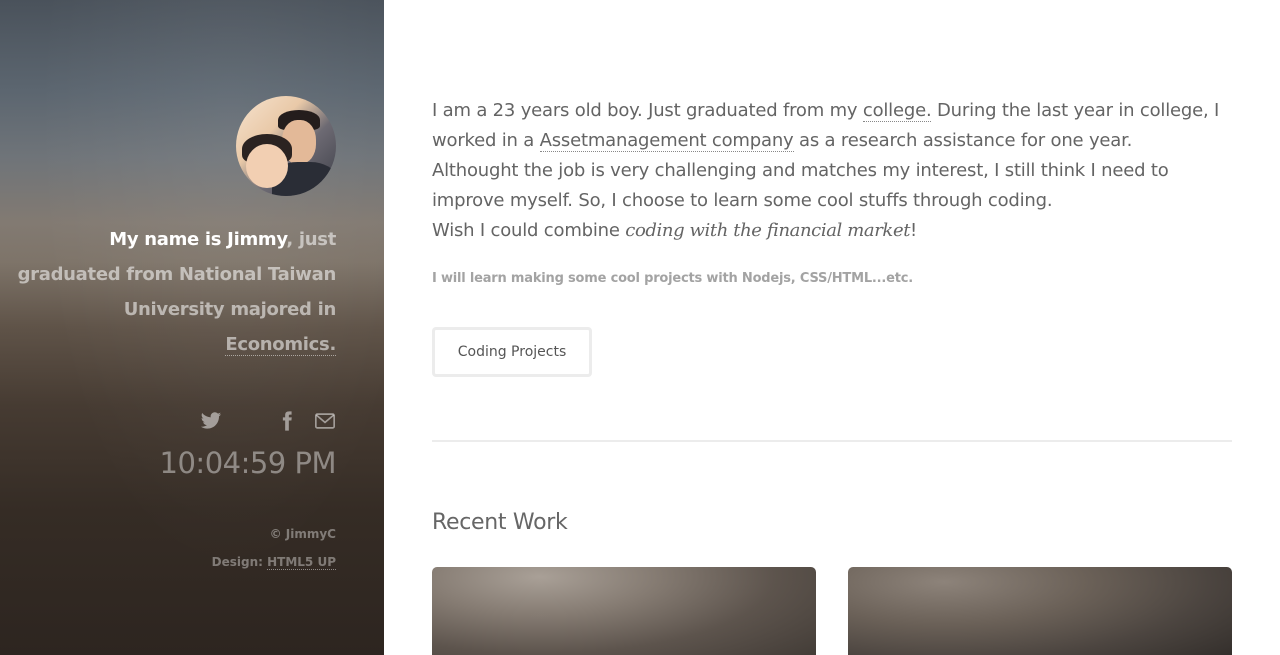 The height and width of the screenshot is (655, 1280). Describe the element at coordinates (280, 345) in the screenshot. I see `economics-link: Economics.` at that location.